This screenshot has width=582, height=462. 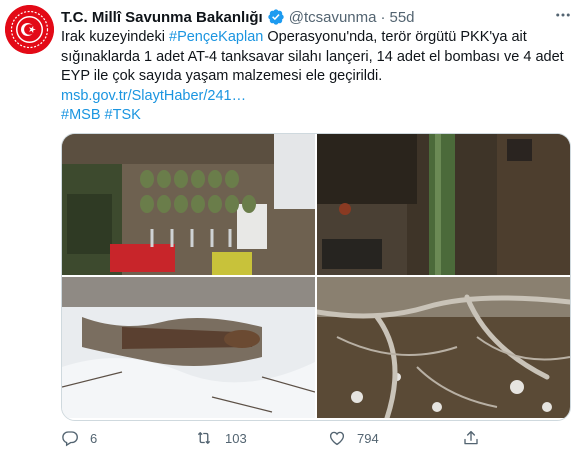 What do you see at coordinates (127, 438) in the screenshot?
I see `reply-button: 6` at bounding box center [127, 438].